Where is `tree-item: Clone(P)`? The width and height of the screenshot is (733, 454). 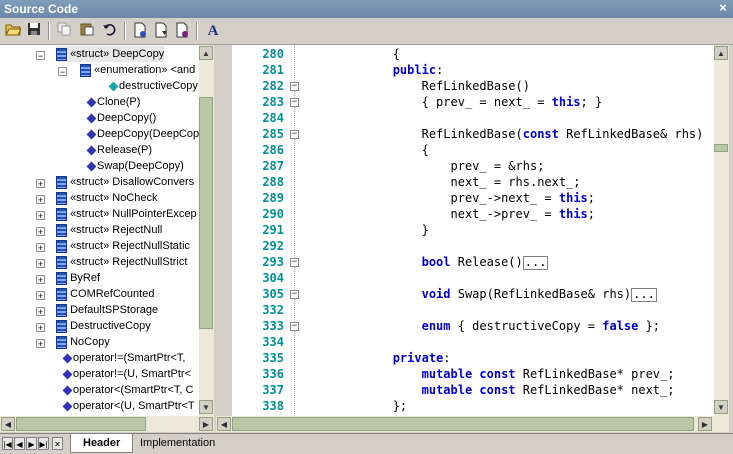 tree-item: Clone(P) is located at coordinates (113, 102).